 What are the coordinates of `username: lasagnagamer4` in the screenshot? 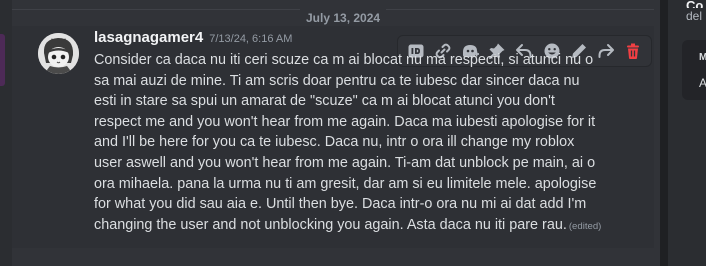 It's located at (148, 37).